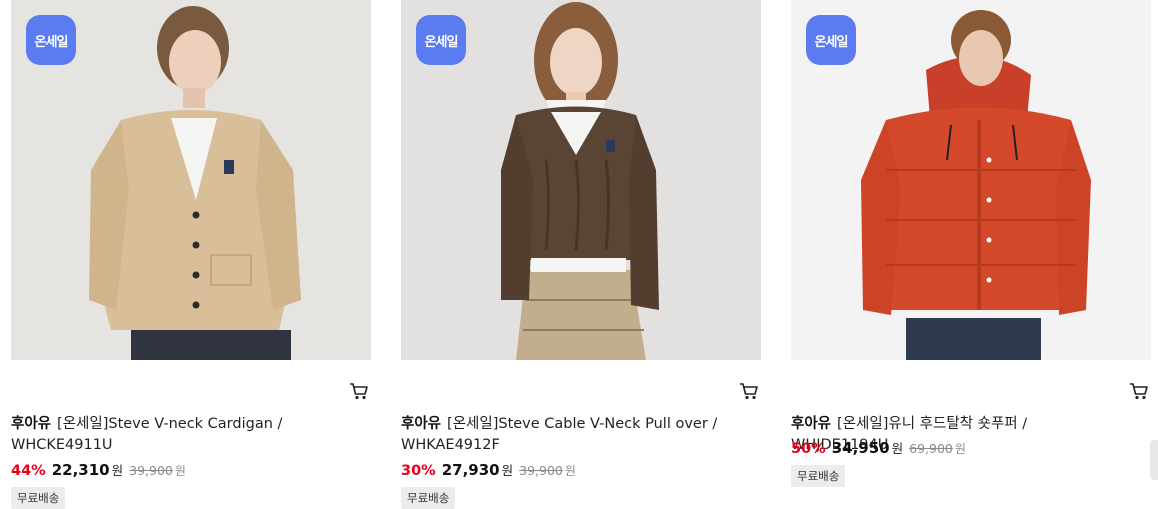 This screenshot has height=509, width=1158. I want to click on discount-rate: 44%, so click(28, 471).